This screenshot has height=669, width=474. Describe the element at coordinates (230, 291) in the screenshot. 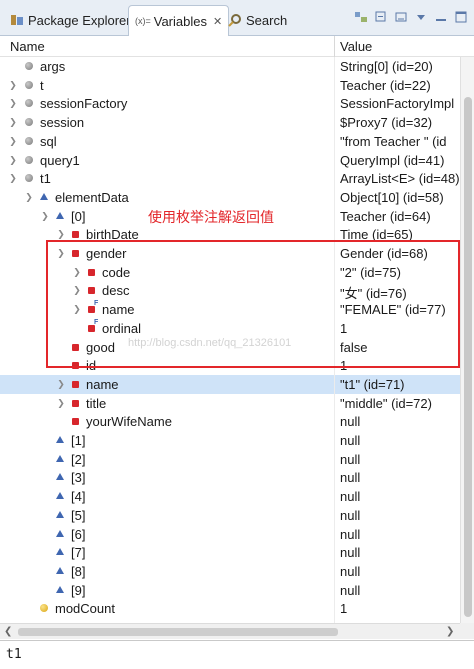

I see `tree-row-desc: ❯ desc "女" (id=76)` at that location.